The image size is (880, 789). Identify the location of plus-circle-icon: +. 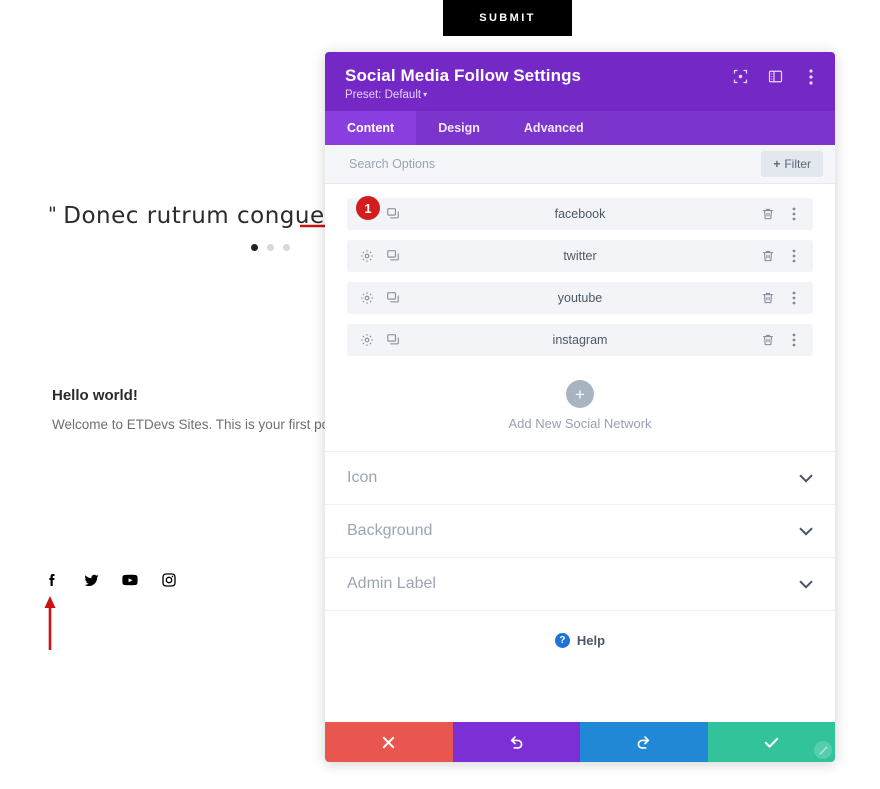
(580, 394).